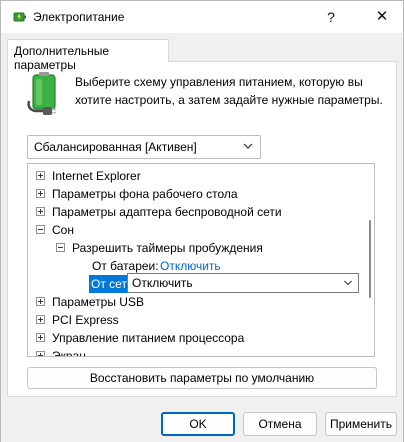  I want to click on tree-item-label: Сон, so click(63, 230).